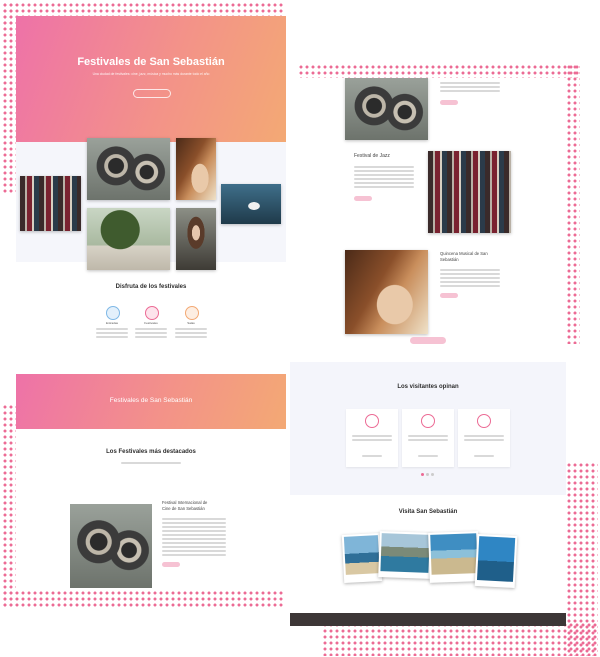 The image size is (600, 657). What do you see at coordinates (428, 512) in the screenshot?
I see `visit-heading: Visita San Sebastián` at bounding box center [428, 512].